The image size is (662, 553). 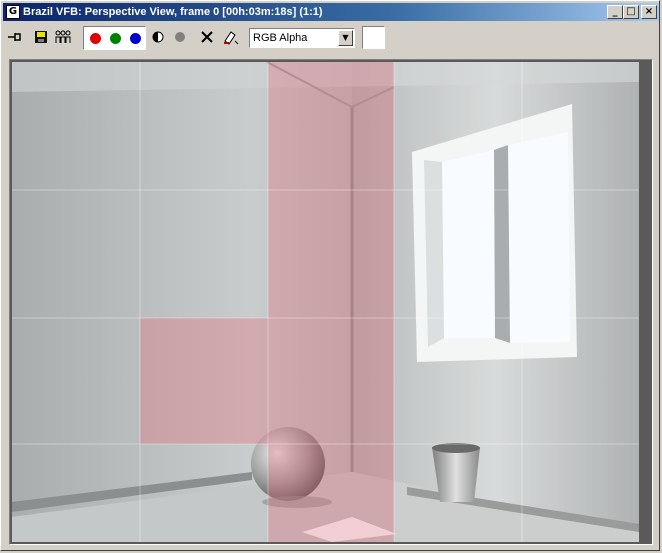 What do you see at coordinates (280, 38) in the screenshot?
I see `display-channel-value: RGB Alpha` at bounding box center [280, 38].